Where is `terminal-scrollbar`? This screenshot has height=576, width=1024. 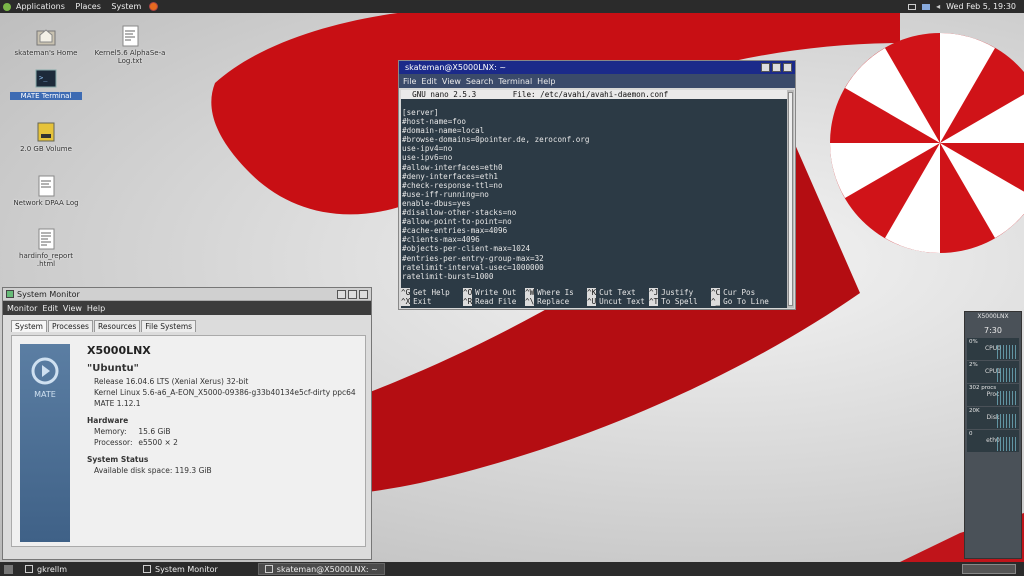
terminal-scrollbar is located at coordinates (790, 199).